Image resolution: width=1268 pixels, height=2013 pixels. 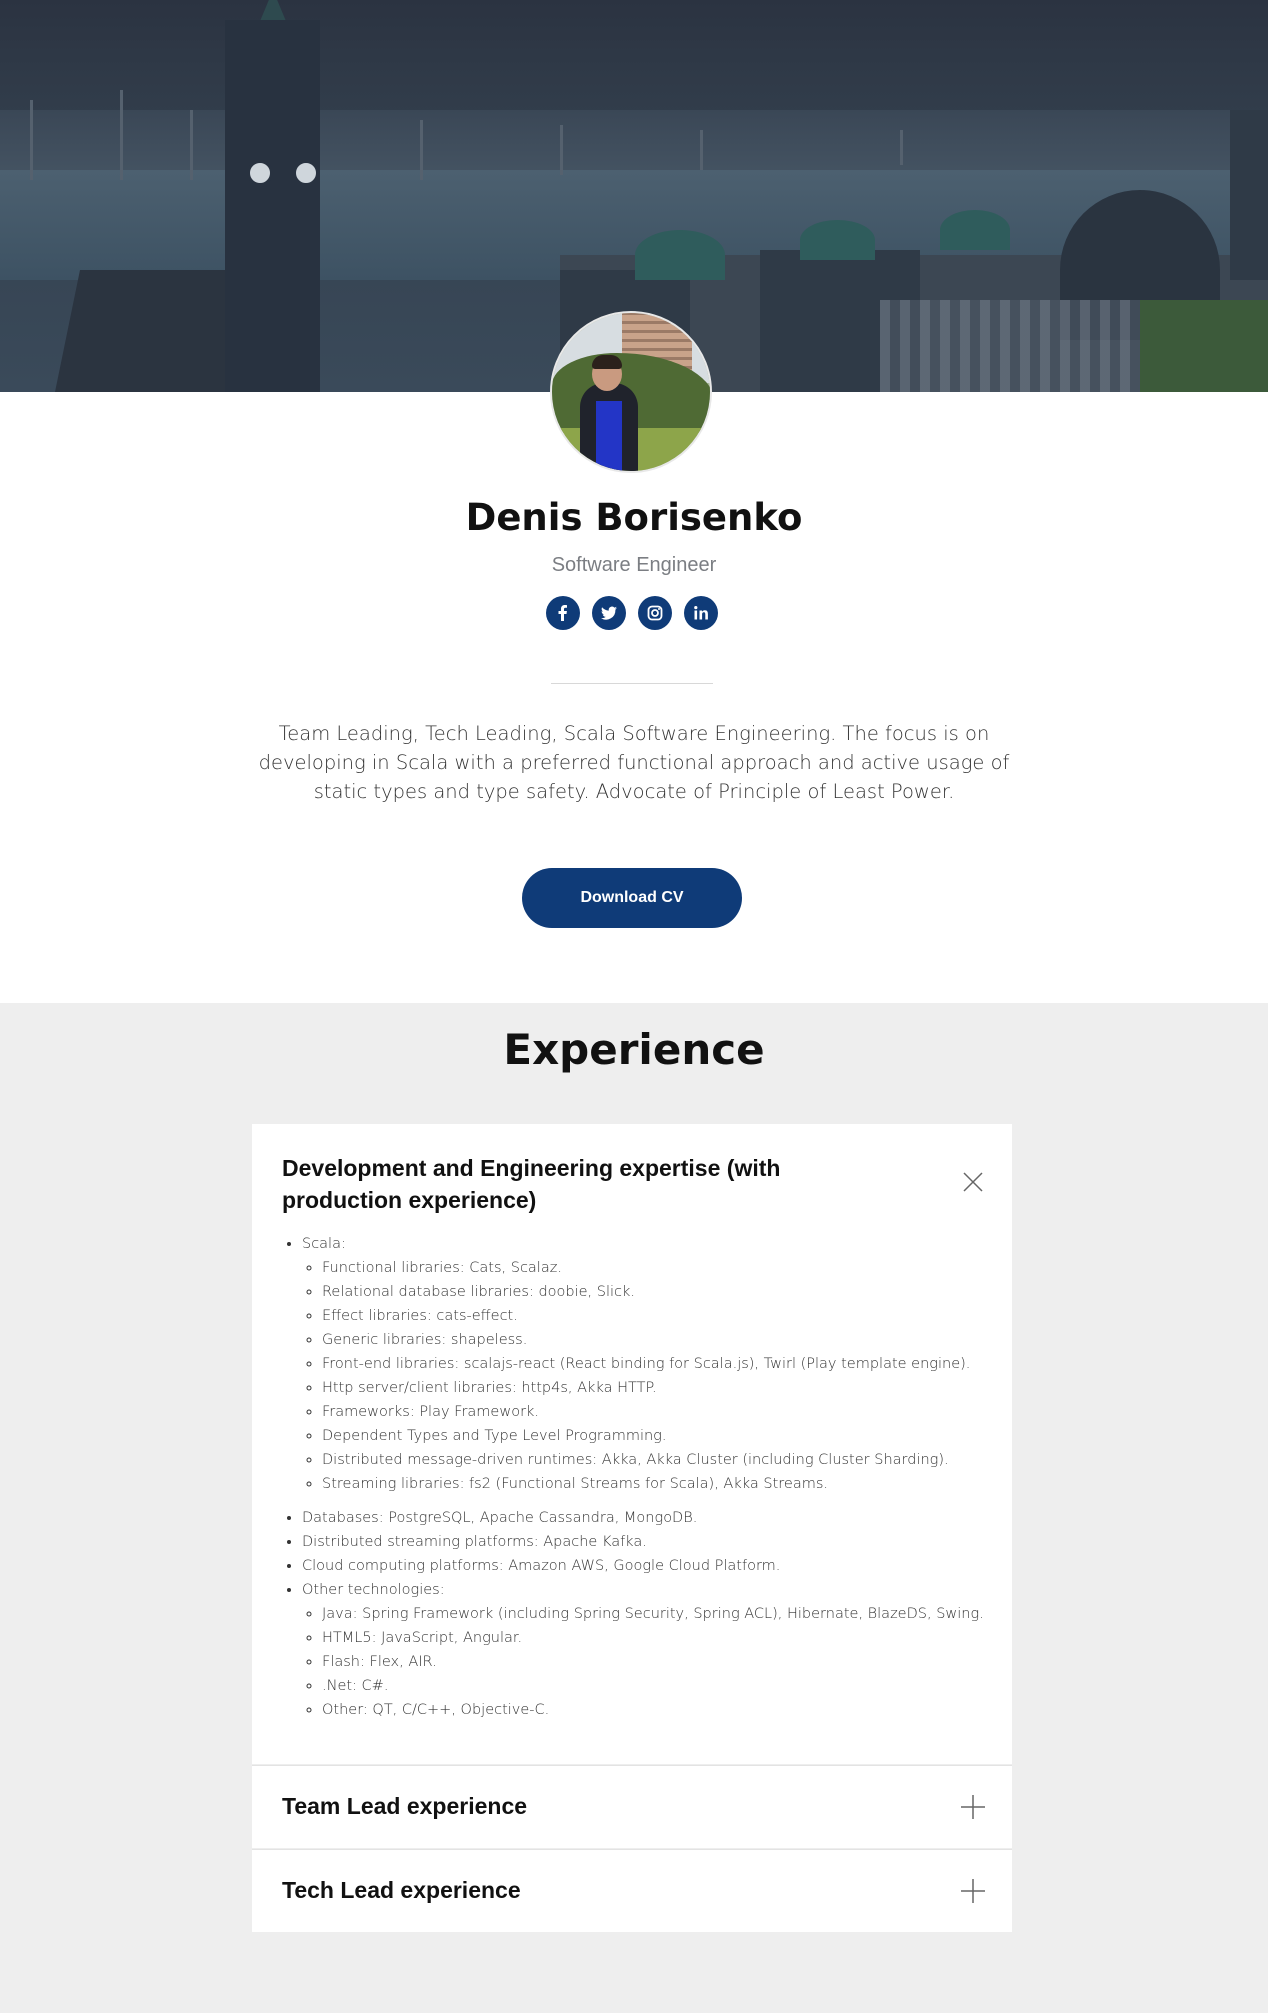 I want to click on accordion-title: Tech Lead experience, so click(x=401, y=1890).